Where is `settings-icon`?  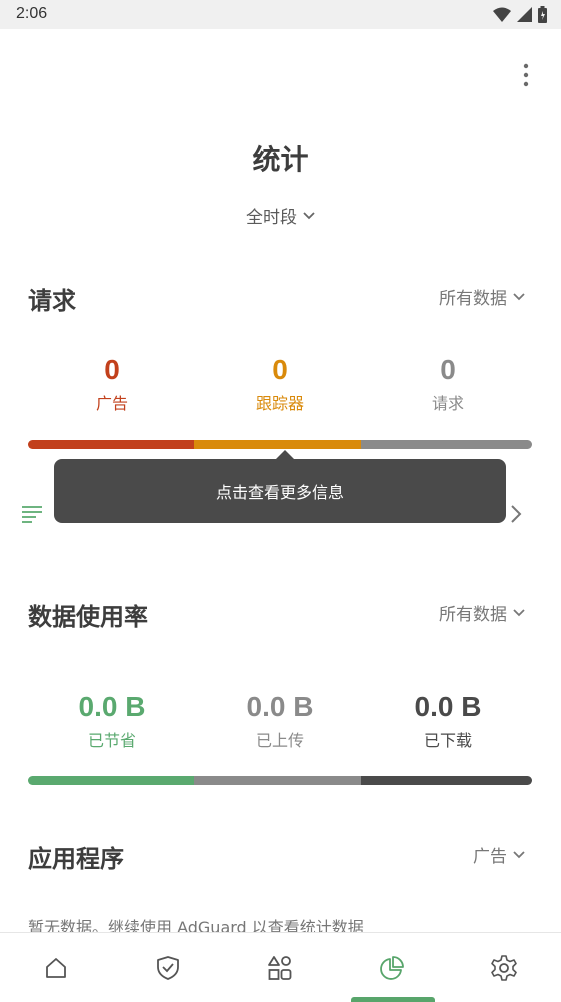 settings-icon is located at coordinates (504, 968).